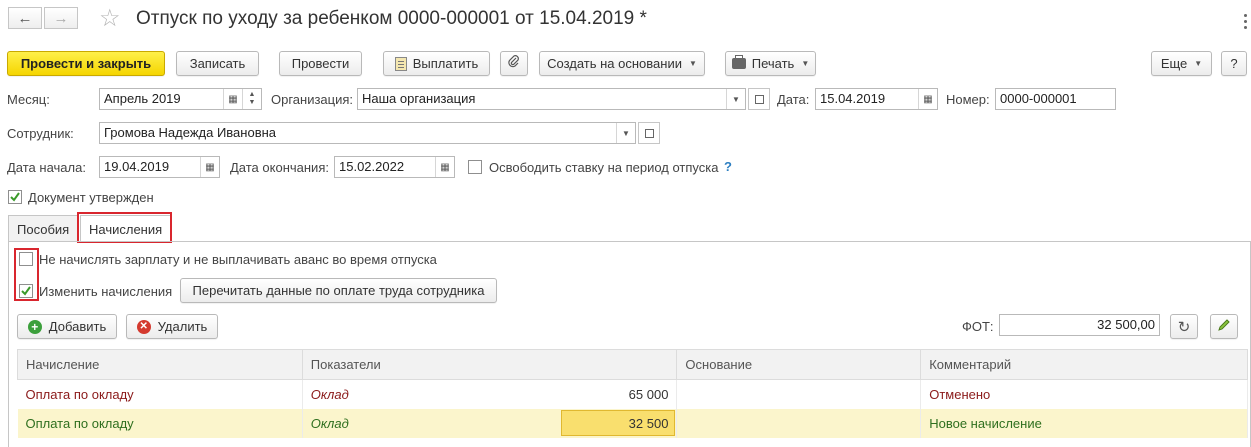  I want to click on more-button: Еще ▼, so click(1181, 63).